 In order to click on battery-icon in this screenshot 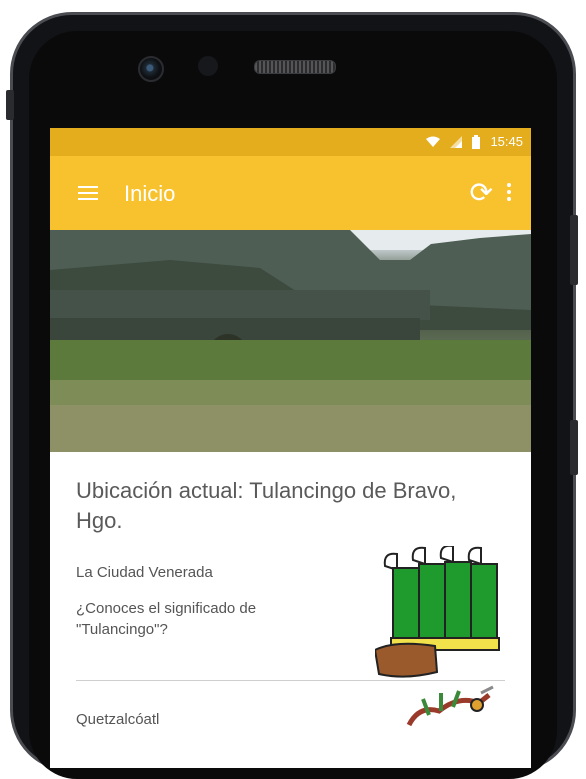, I will do `click(476, 141)`.